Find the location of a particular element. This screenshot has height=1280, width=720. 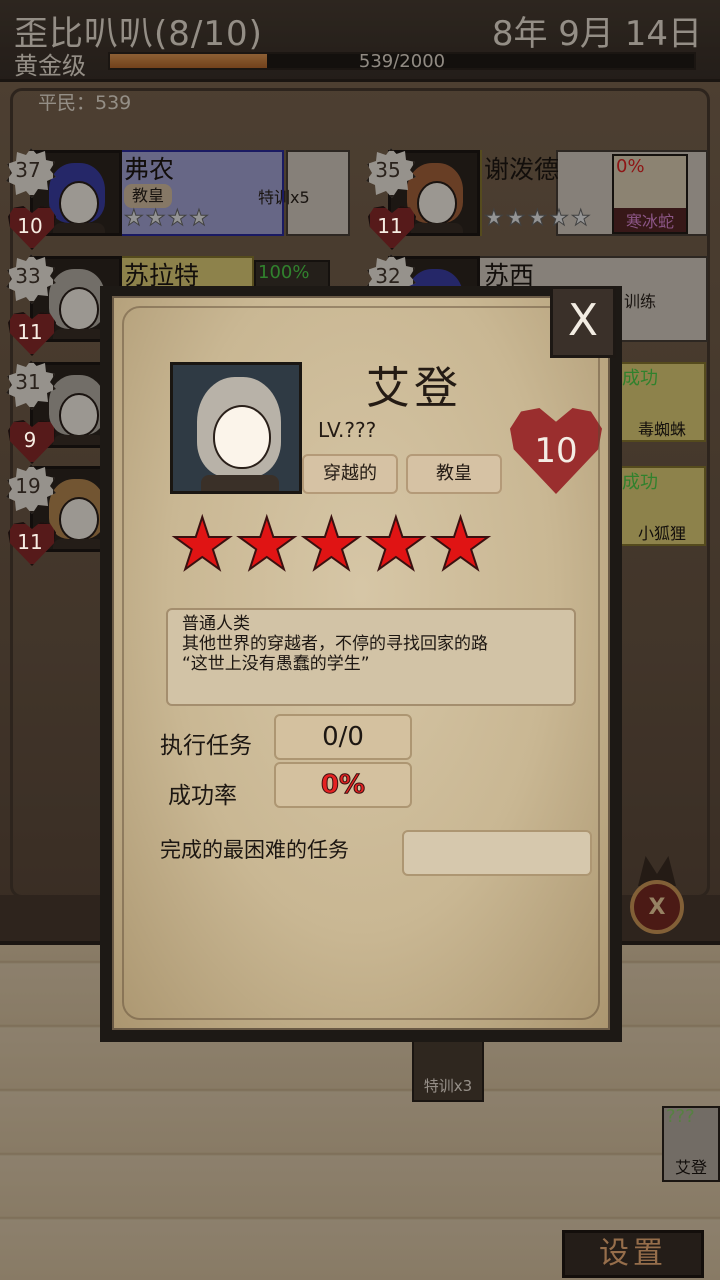

trait-tag: 穿越的 is located at coordinates (350, 474).